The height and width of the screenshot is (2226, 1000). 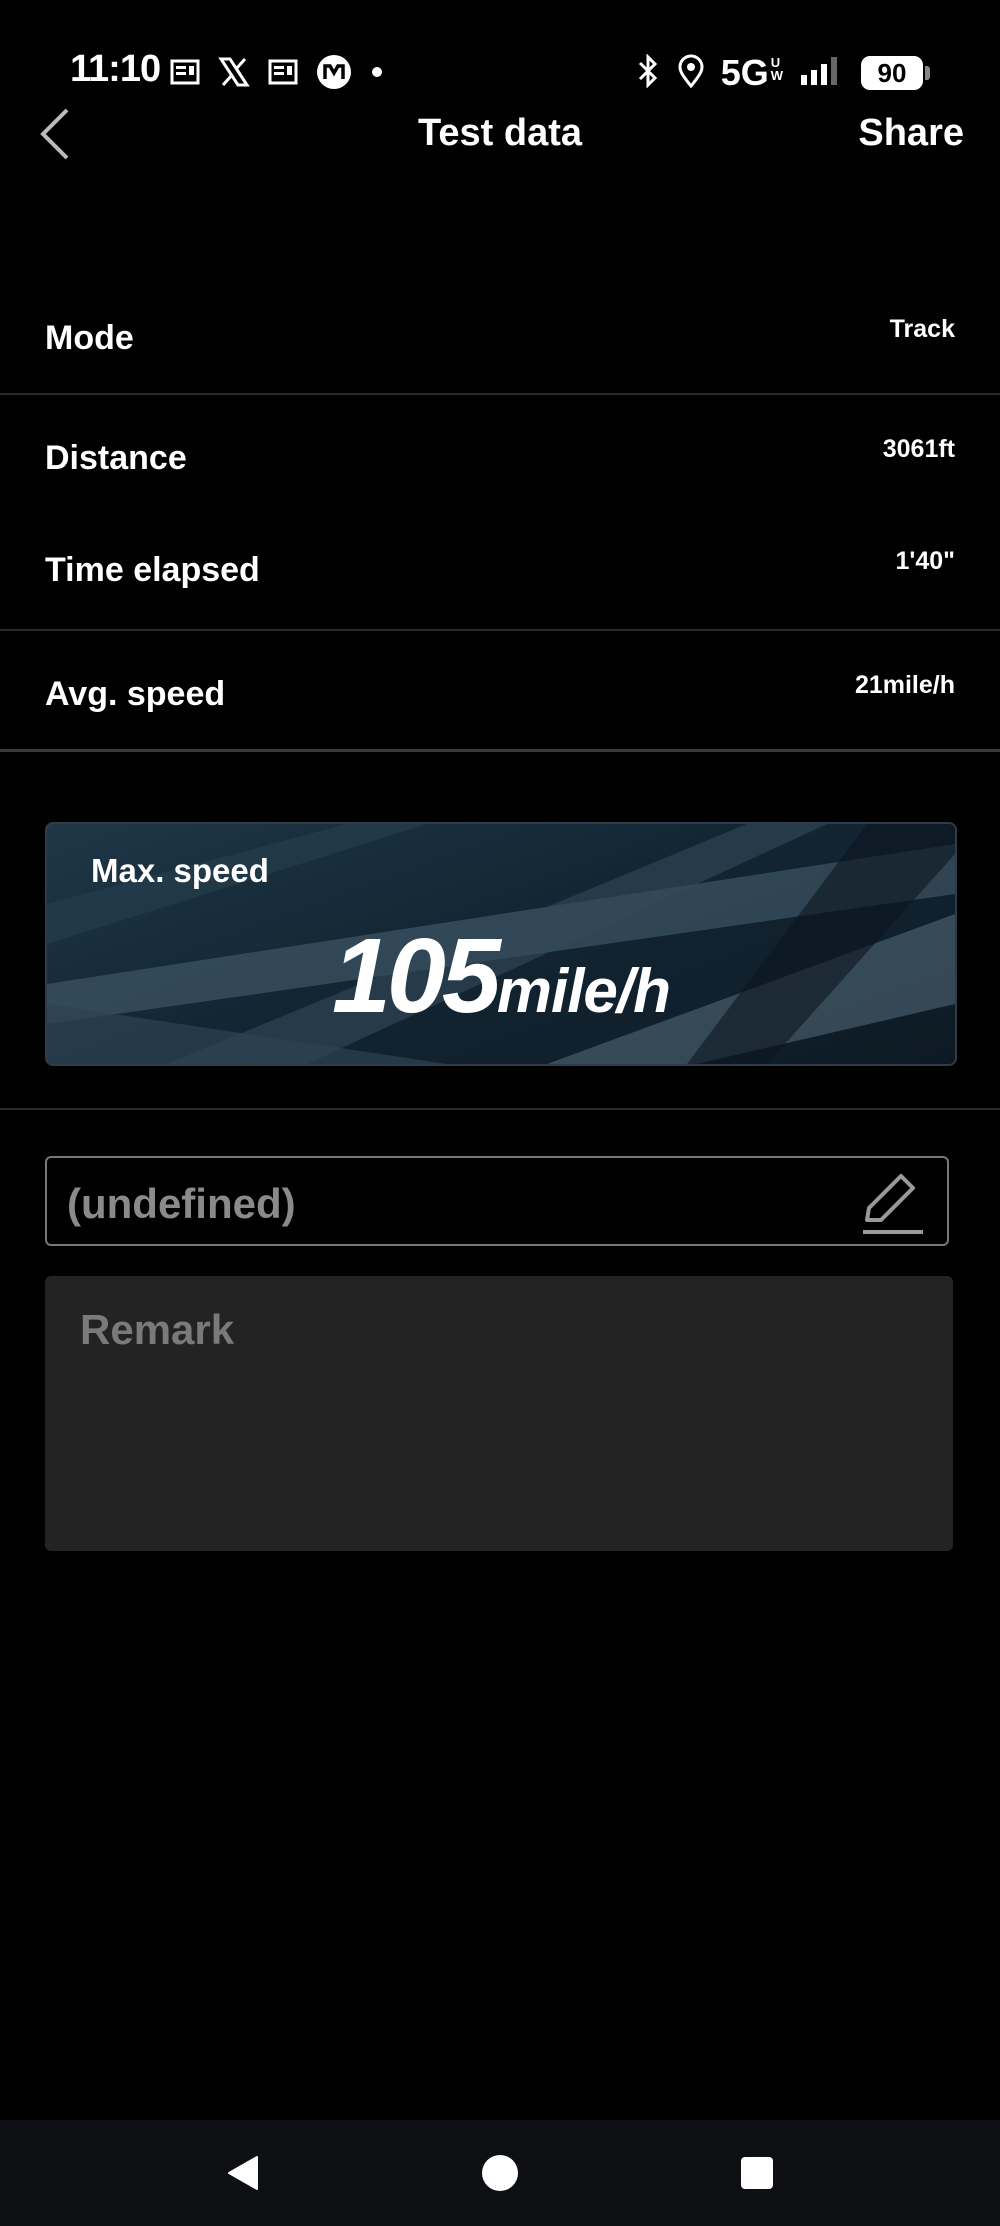 I want to click on battery-indicator: 90, so click(x=895, y=73).